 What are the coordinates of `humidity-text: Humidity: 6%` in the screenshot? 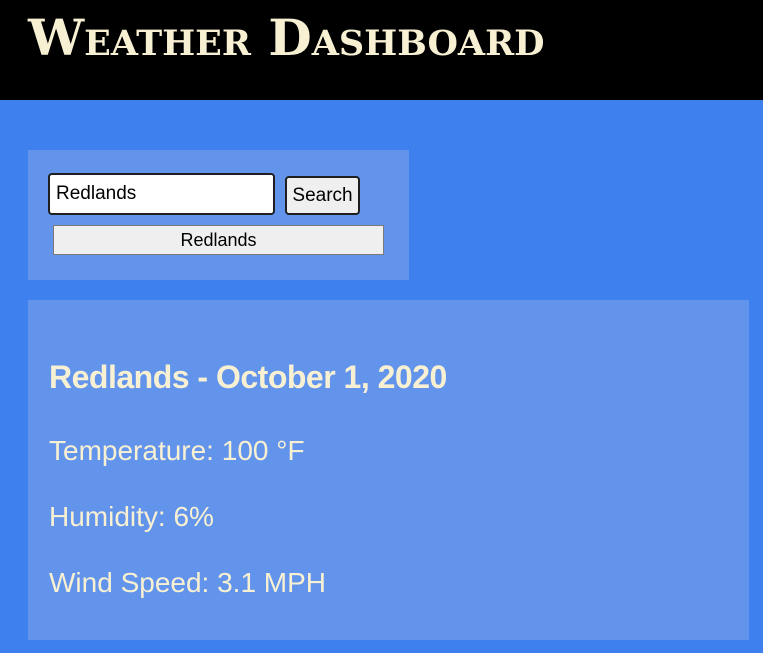 It's located at (131, 516).